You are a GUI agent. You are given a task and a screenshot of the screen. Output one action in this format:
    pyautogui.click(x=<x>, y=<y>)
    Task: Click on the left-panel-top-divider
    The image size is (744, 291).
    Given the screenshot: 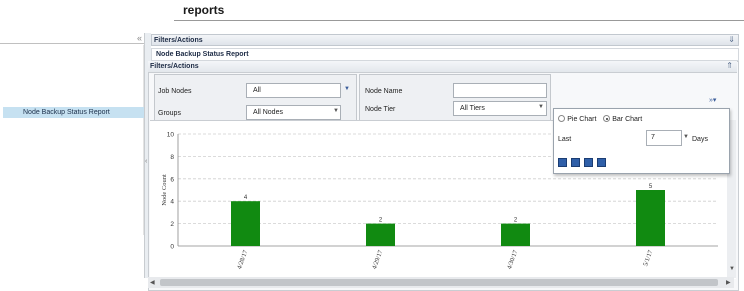 What is the action you would take?
    pyautogui.click(x=73, y=43)
    